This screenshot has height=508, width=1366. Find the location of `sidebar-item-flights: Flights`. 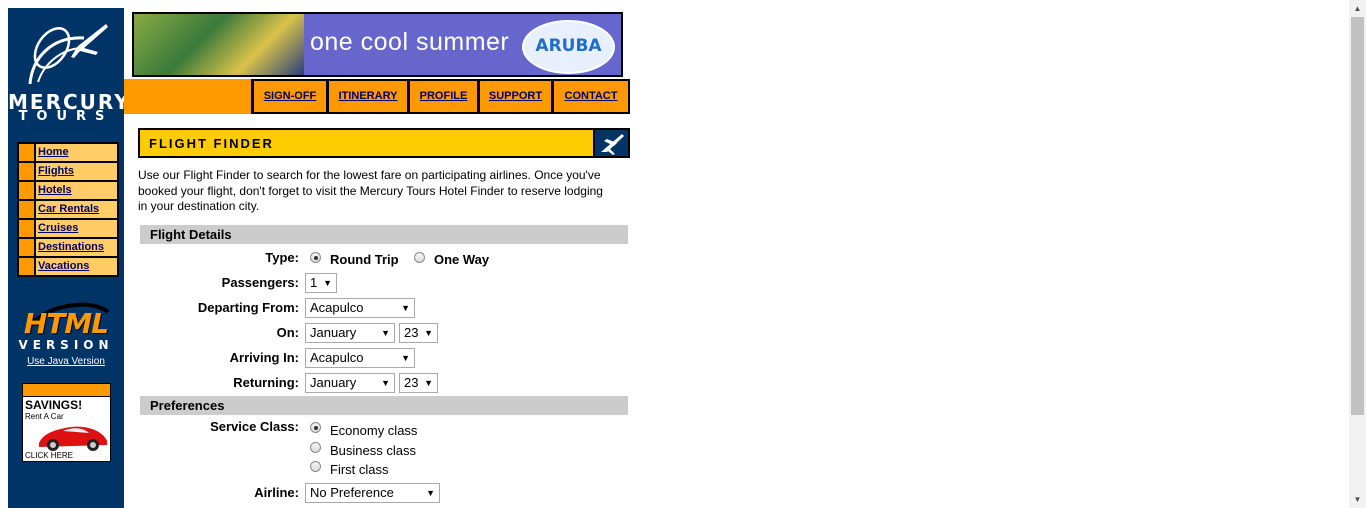

sidebar-item-flights: Flights is located at coordinates (68, 171).